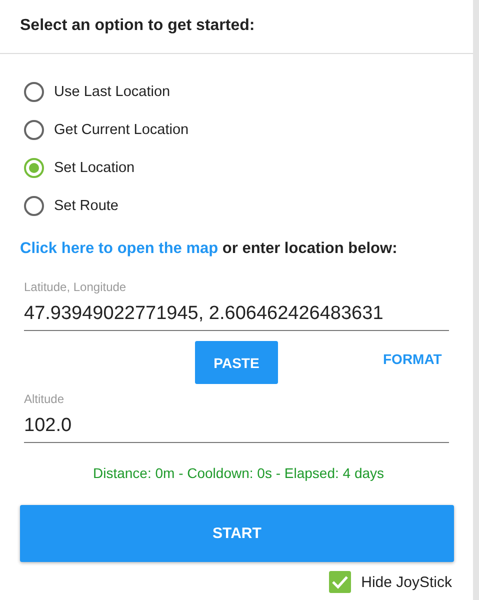 The image size is (479, 600). What do you see at coordinates (94, 168) in the screenshot?
I see `radio-label: Set Location` at bounding box center [94, 168].